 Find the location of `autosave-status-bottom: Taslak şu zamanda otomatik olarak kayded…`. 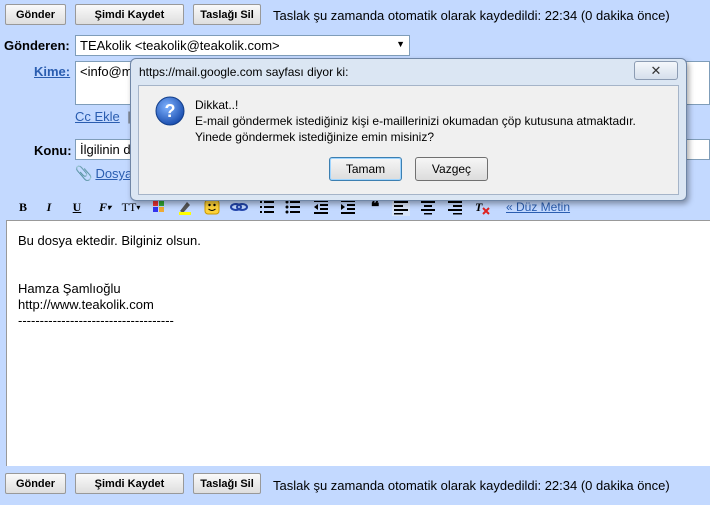

autosave-status-bottom: Taslak şu zamanda otomatik olarak kayded… is located at coordinates (471, 485).